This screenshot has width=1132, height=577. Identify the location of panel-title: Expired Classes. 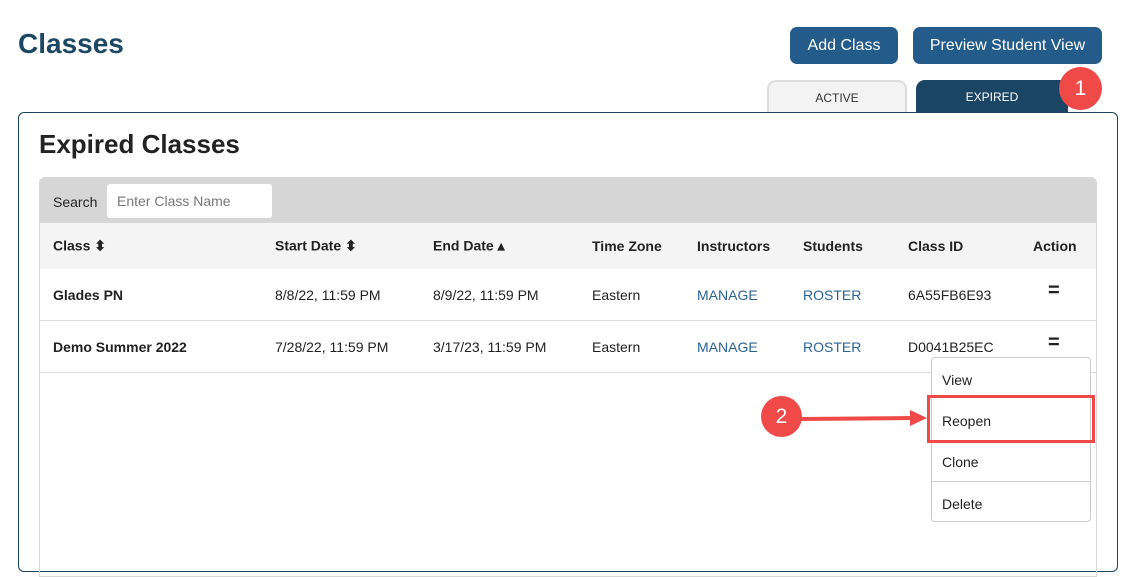
(139, 144).